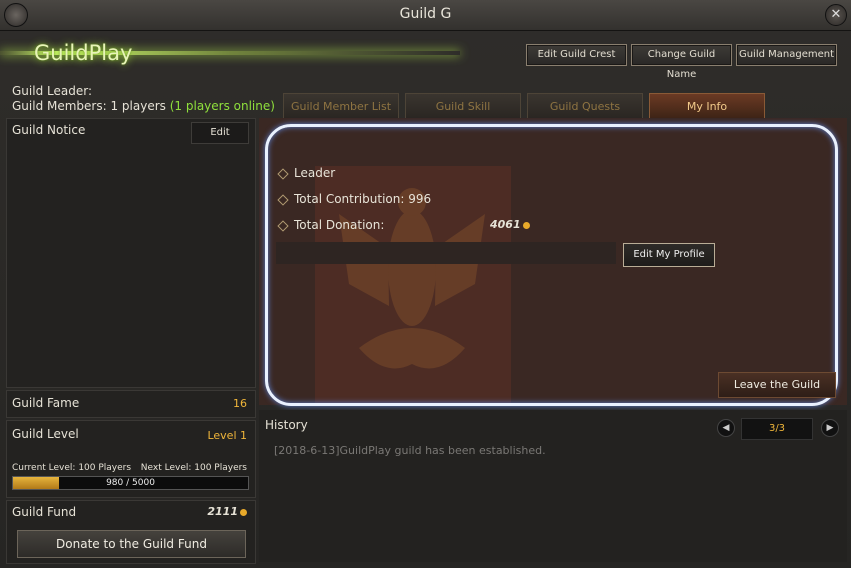  What do you see at coordinates (52, 91) in the screenshot?
I see `guild-leader-label: Guild Leader:` at bounding box center [52, 91].